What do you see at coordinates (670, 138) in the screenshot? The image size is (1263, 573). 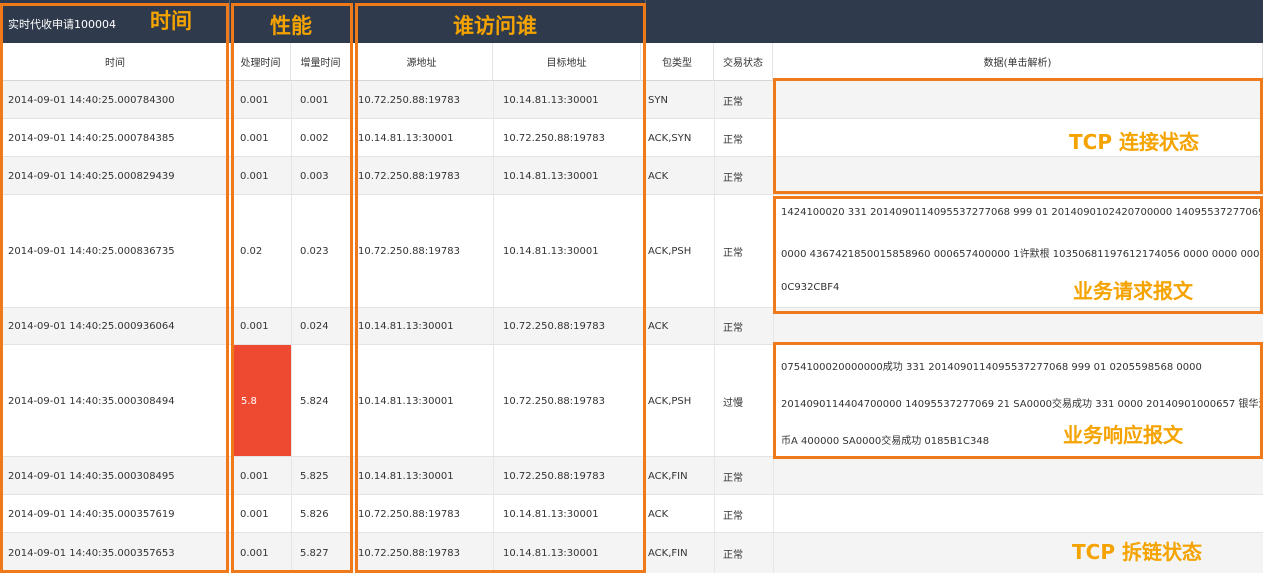 I see `cell-pkt-type: ACK,SYN` at bounding box center [670, 138].